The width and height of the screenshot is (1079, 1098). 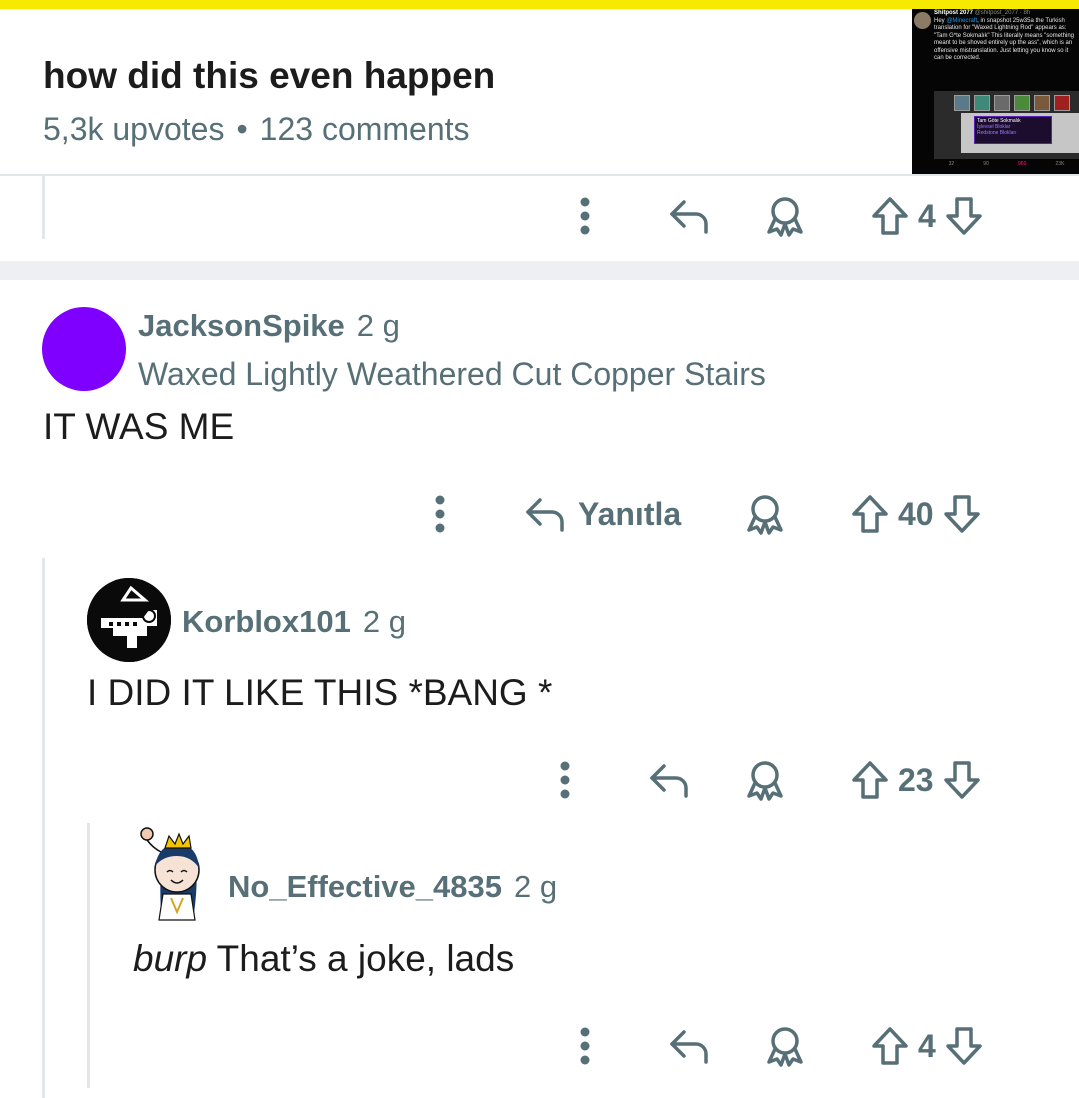 I want to click on comment-body: IT WAS ME, so click(x=139, y=426).